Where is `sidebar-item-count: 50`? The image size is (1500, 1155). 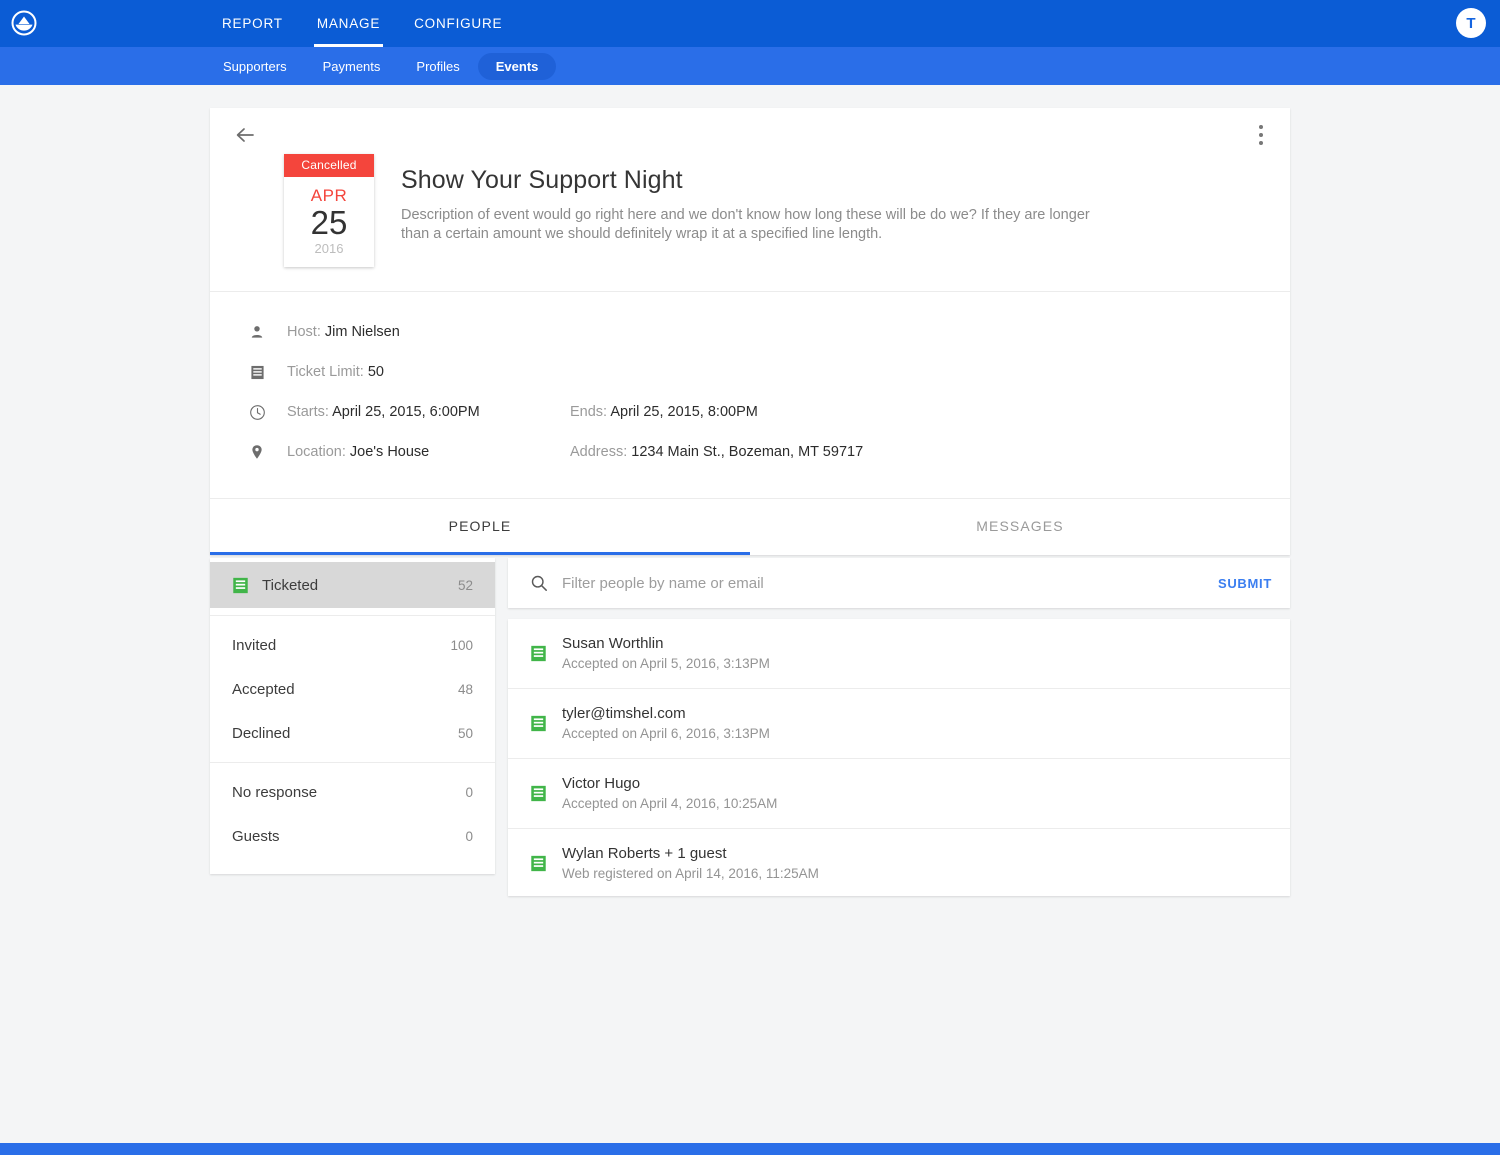 sidebar-item-count: 50 is located at coordinates (465, 733).